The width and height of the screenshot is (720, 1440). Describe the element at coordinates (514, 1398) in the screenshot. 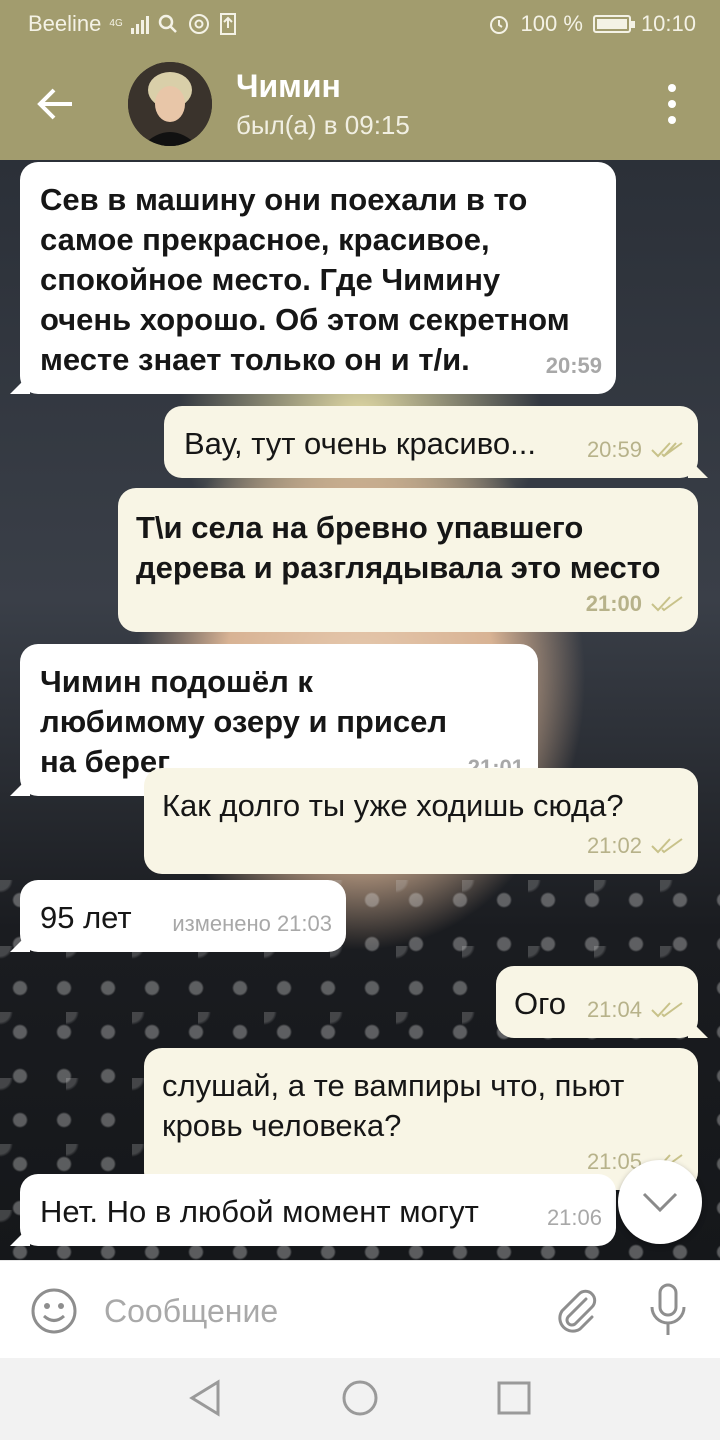

I see `nav-recents-icon` at that location.